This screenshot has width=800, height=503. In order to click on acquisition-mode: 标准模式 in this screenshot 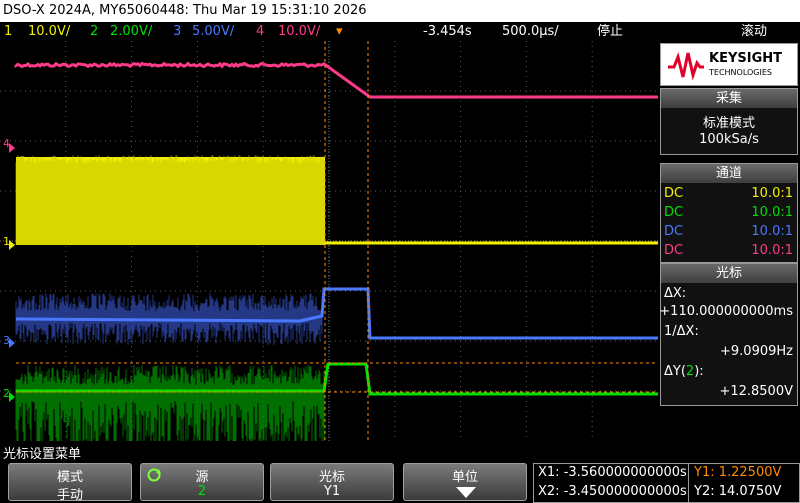, I will do `click(728, 123)`.